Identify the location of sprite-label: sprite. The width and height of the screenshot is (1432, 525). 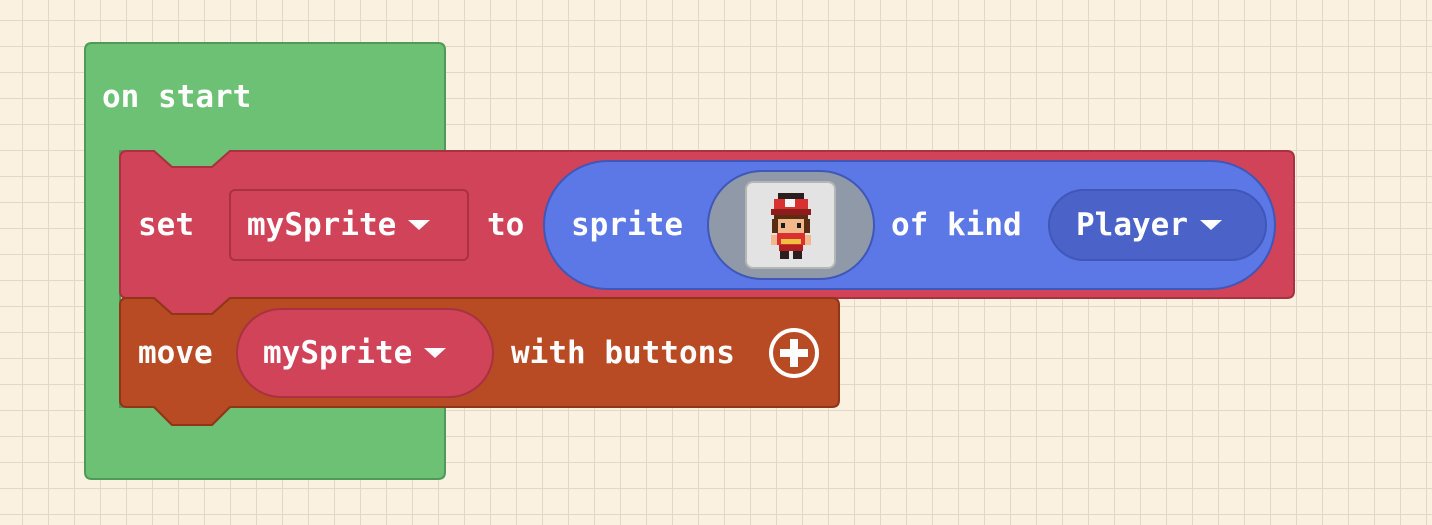
(627, 225).